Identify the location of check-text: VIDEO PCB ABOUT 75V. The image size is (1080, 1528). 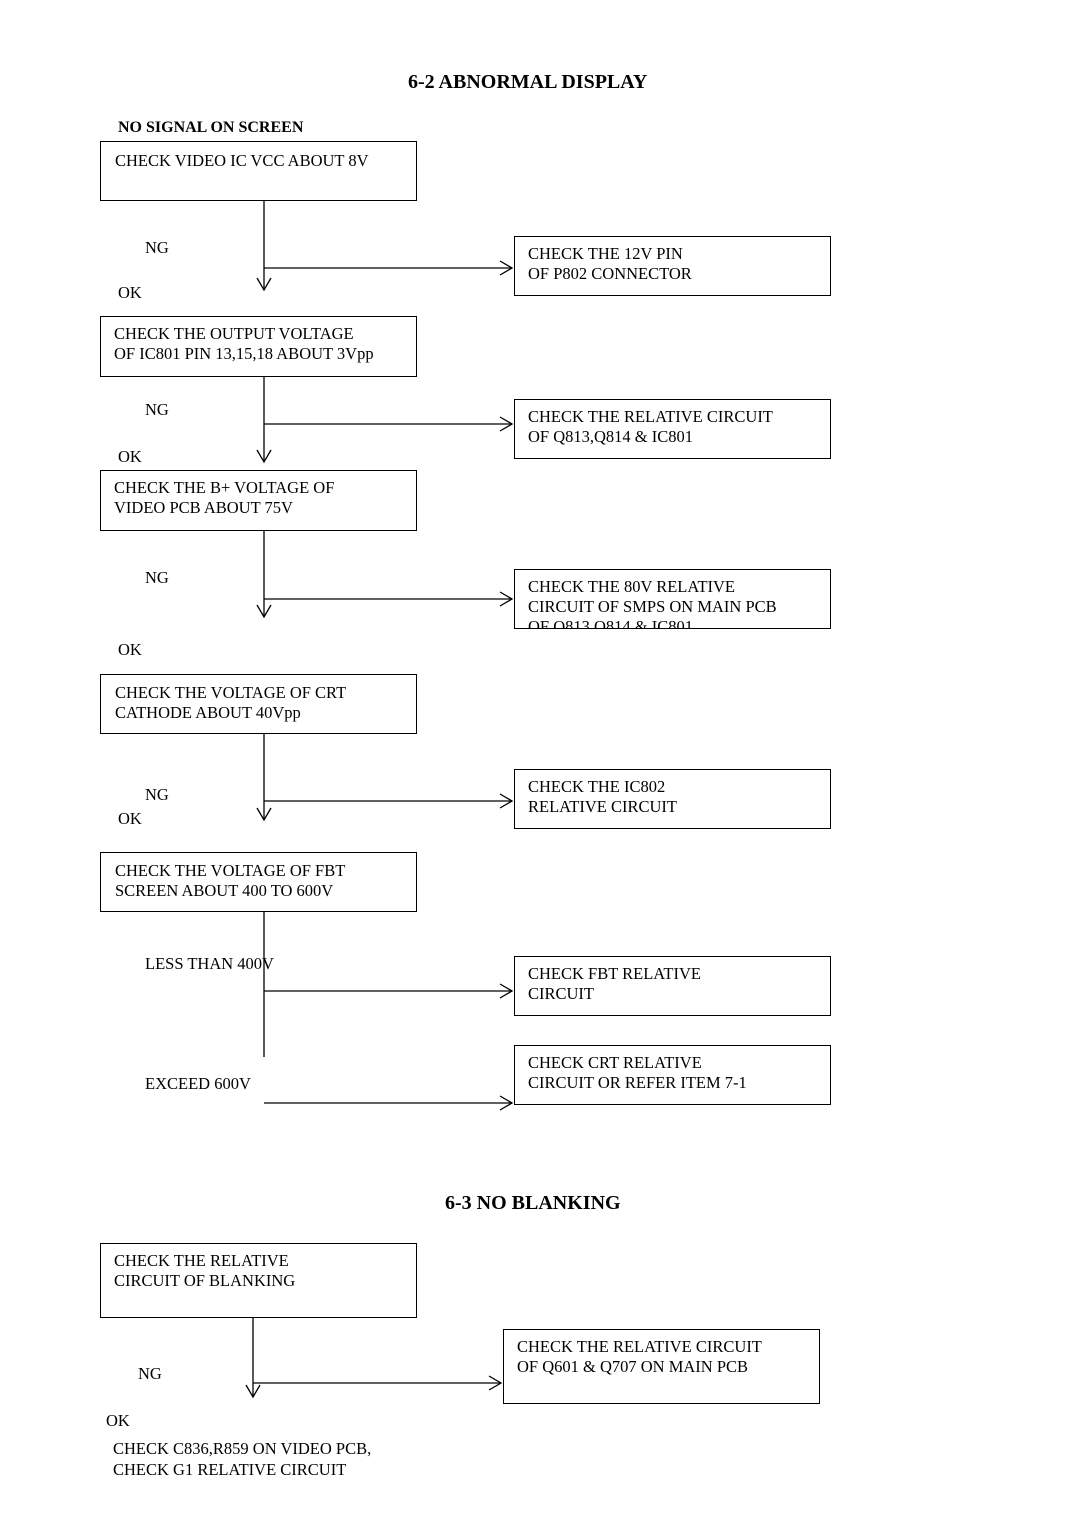
(203, 507).